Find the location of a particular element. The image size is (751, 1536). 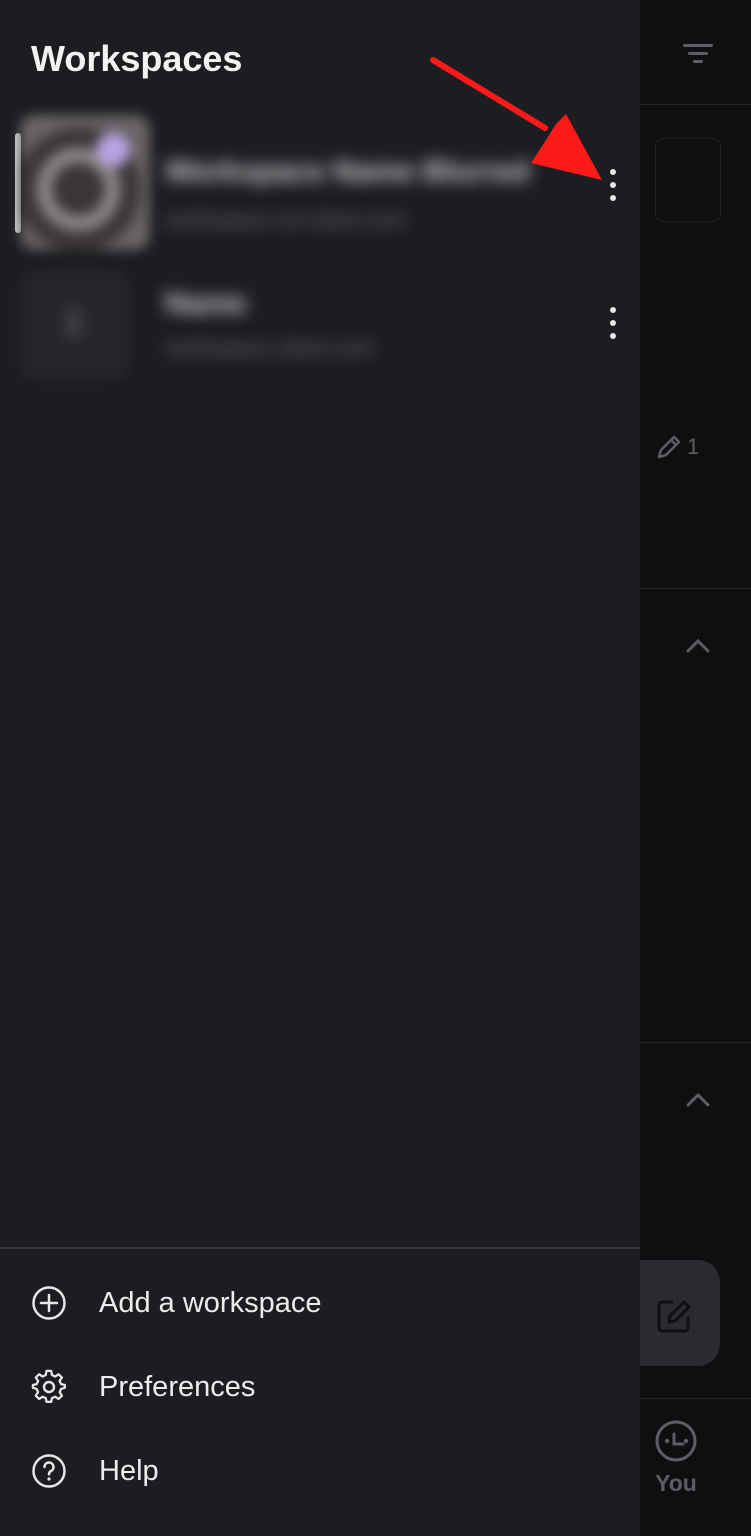

you-avatar-icon is located at coordinates (676, 1441).